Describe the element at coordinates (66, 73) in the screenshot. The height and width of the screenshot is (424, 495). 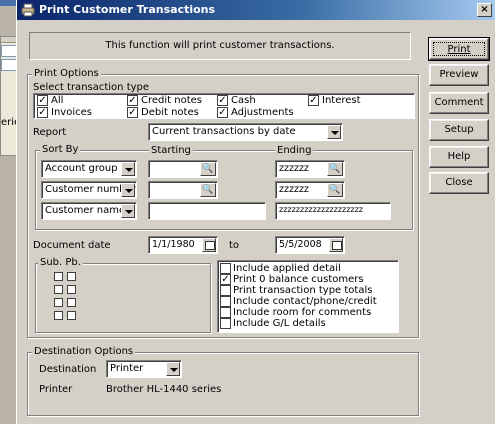
I see `print-options-label: Print Options` at that location.